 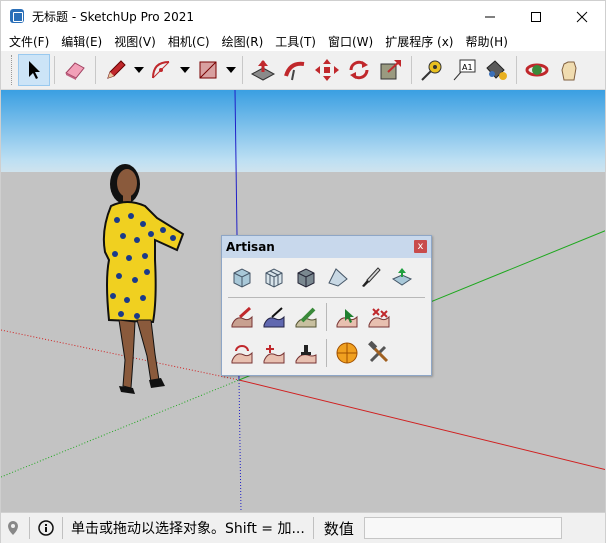 I want to click on text-tool-button: A1, so click(x=464, y=70).